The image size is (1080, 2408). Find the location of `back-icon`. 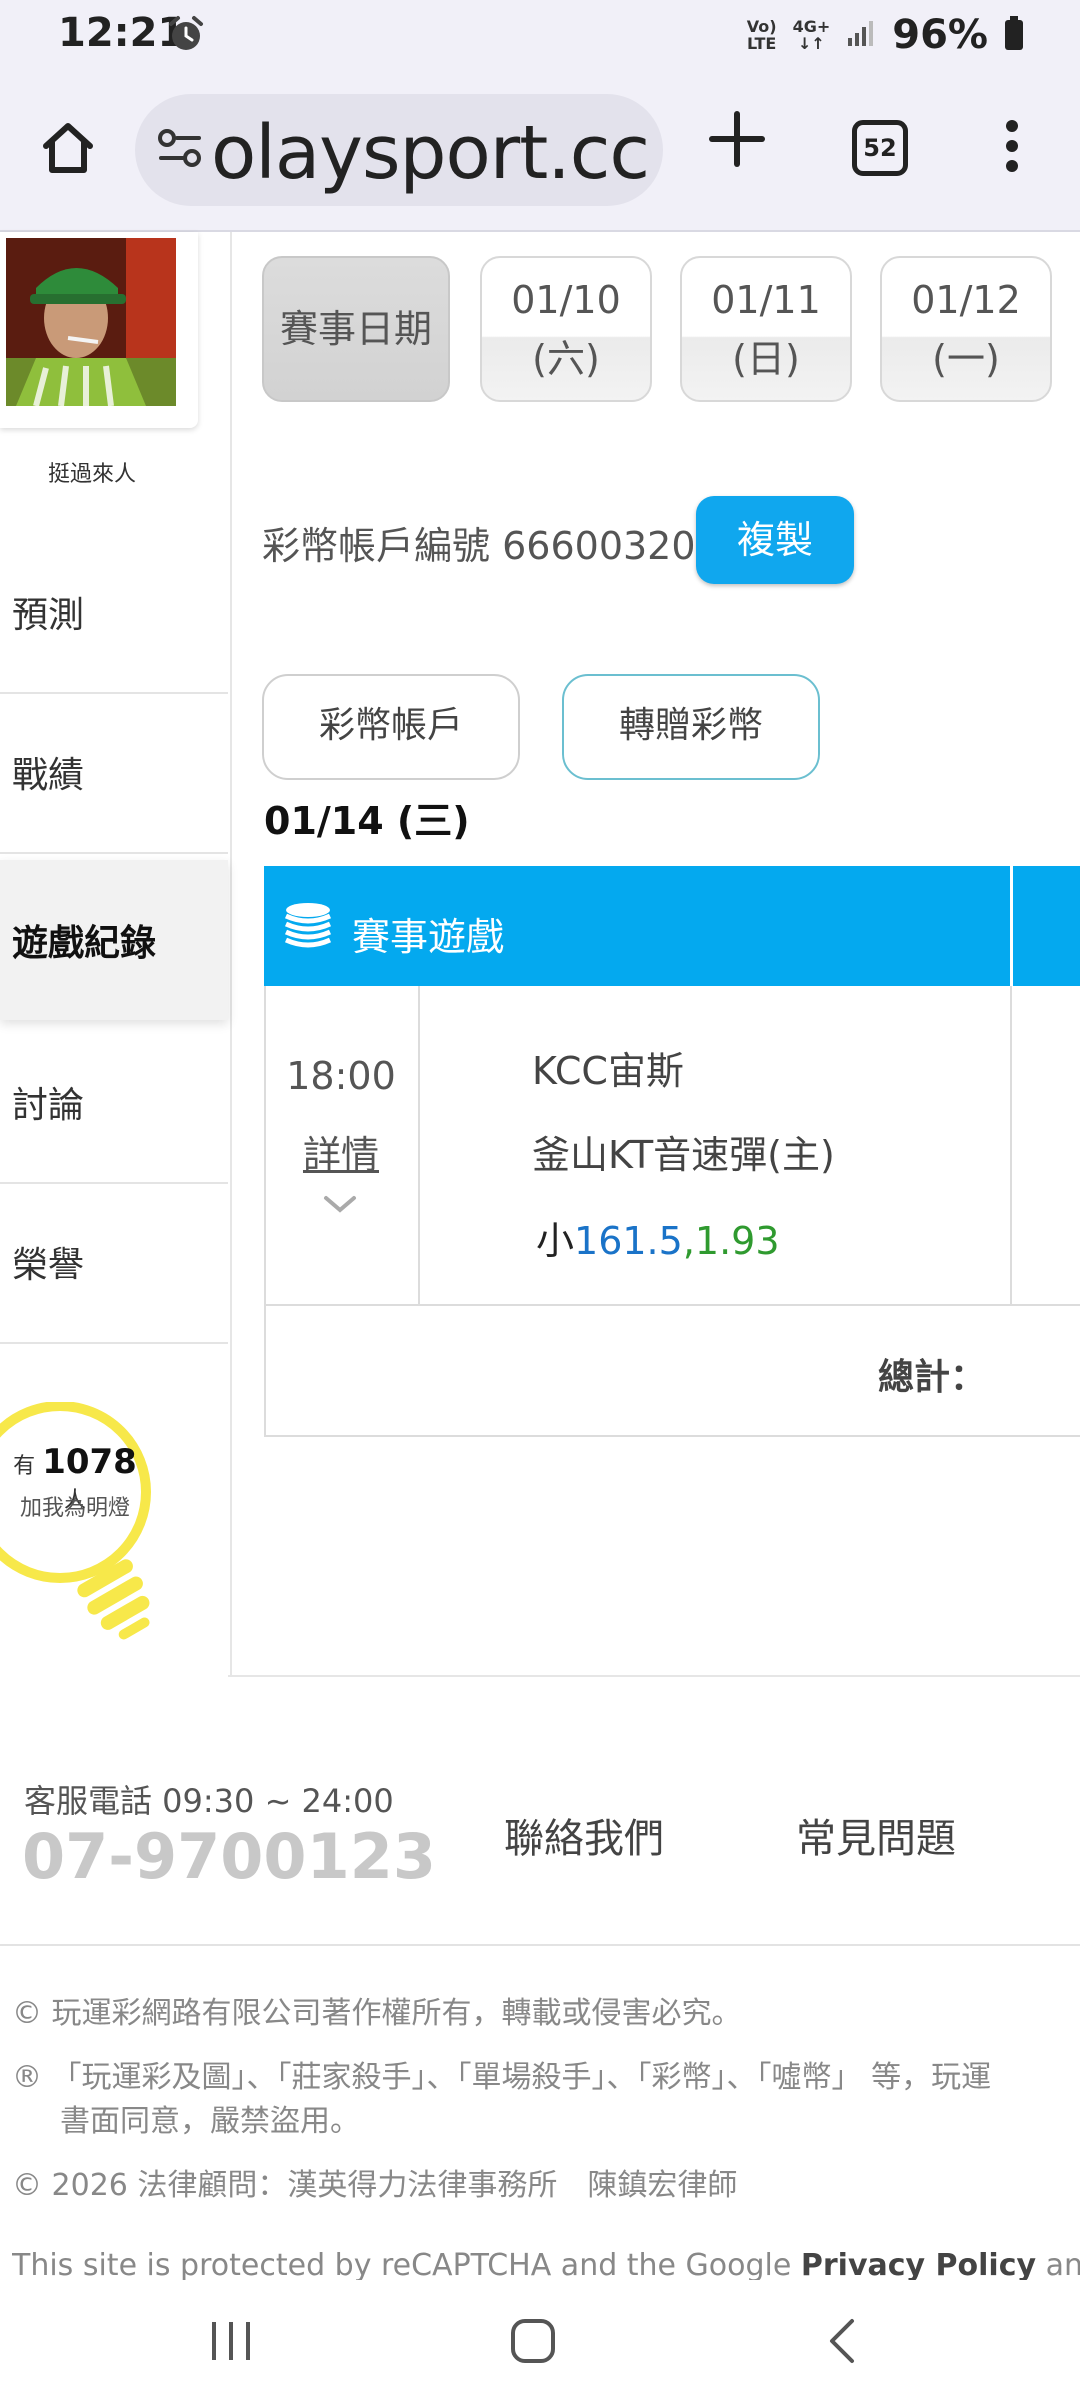

back-icon is located at coordinates (843, 2343).